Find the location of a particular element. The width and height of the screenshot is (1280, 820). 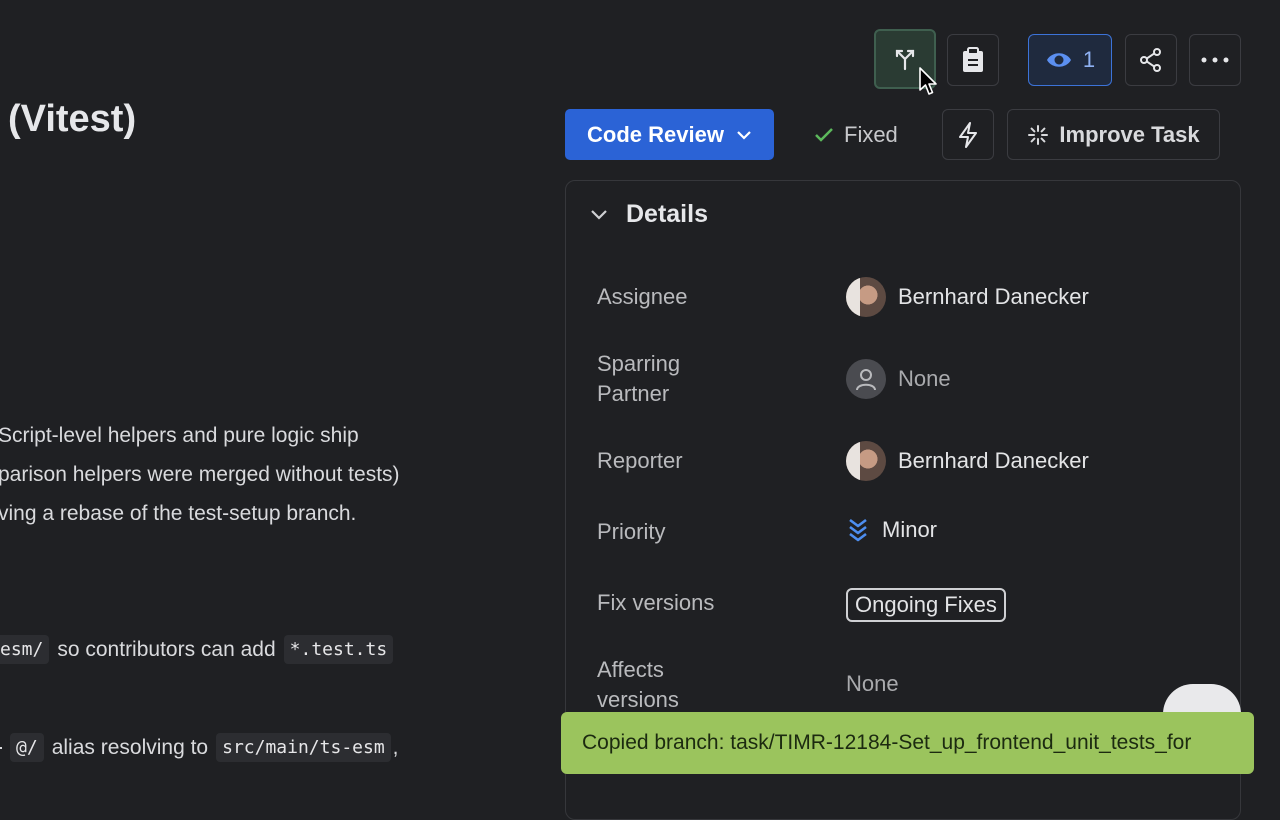

watchers-button: 1 is located at coordinates (1070, 60).